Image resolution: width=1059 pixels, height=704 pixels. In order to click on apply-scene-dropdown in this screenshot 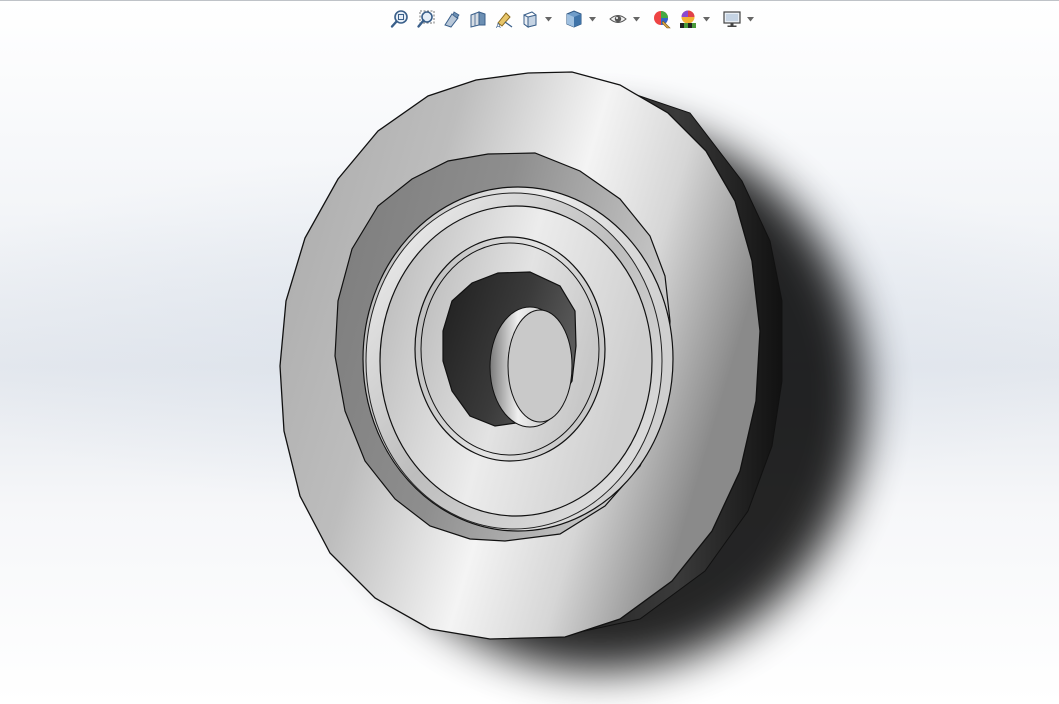, I will do `click(706, 19)`.